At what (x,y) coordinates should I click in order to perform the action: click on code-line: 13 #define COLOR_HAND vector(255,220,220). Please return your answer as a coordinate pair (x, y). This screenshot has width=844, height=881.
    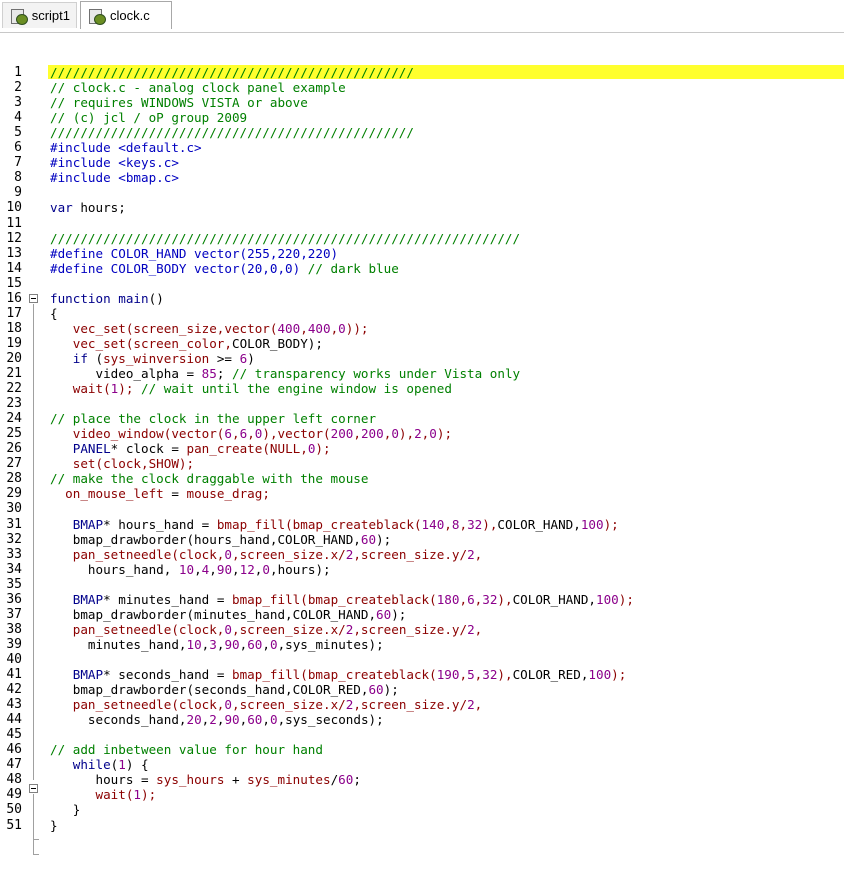
    Looking at the image, I should click on (422, 253).